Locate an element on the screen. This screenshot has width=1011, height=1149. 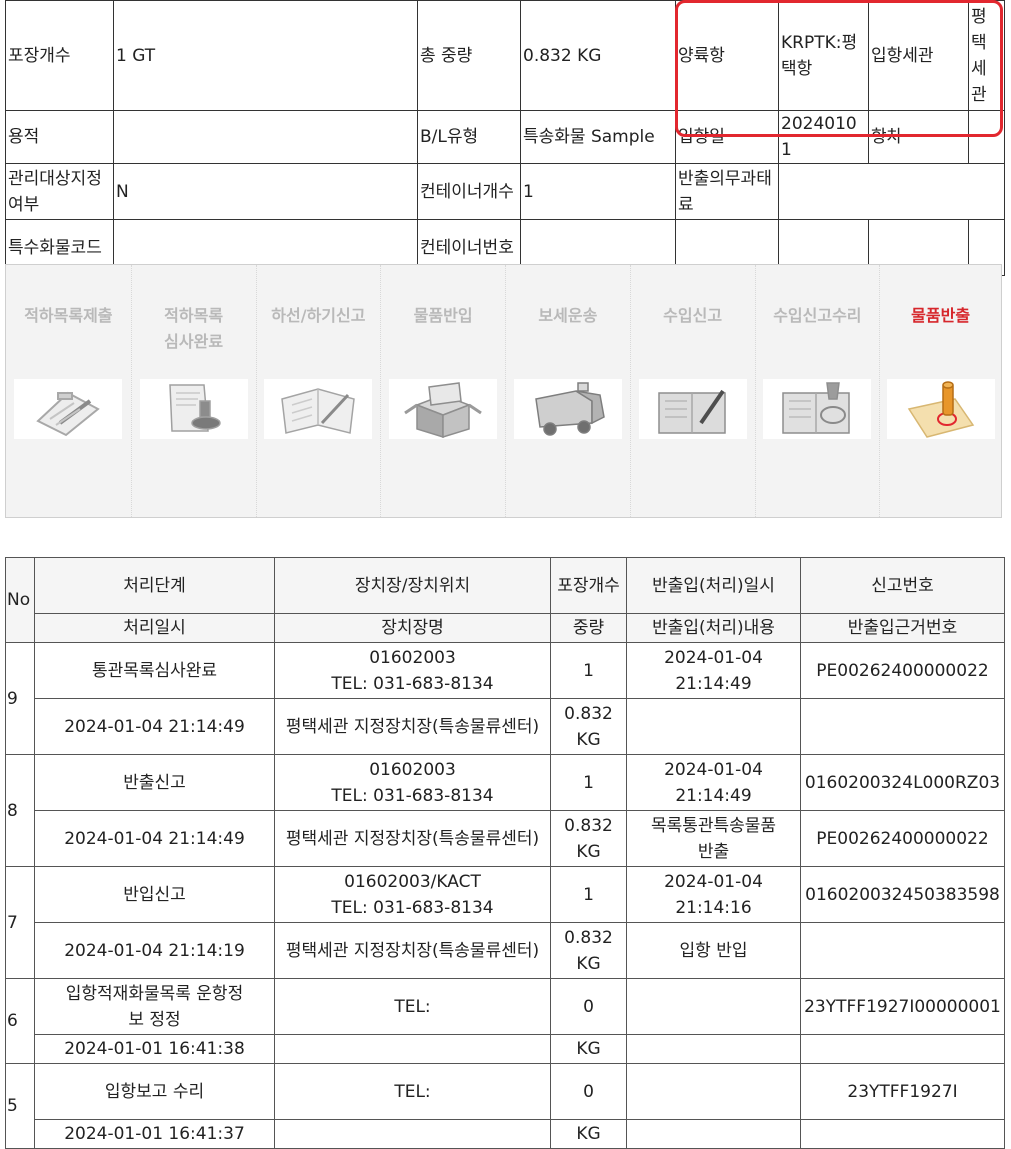
managed-target-value: N is located at coordinates (265, 191).